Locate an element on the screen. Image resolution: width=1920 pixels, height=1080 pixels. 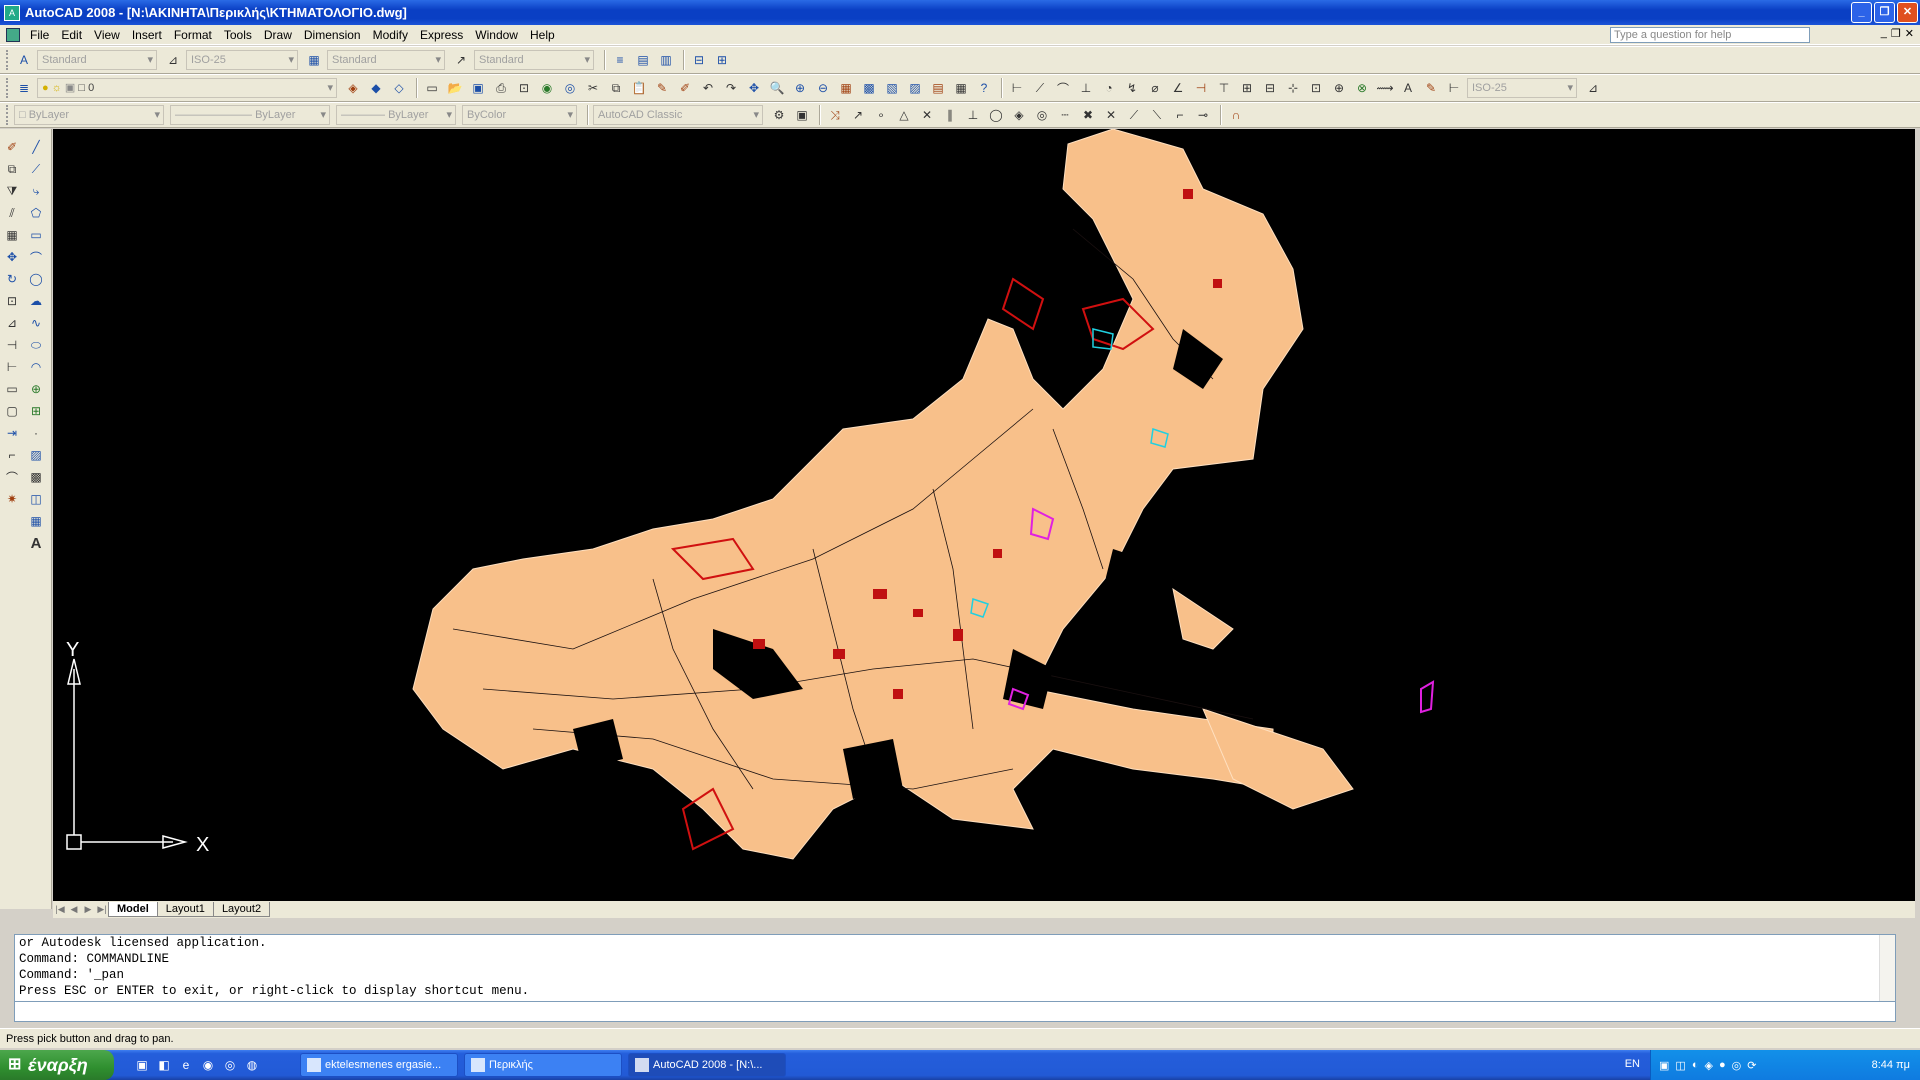
text-style-select: Standard is located at coordinates (97, 60).